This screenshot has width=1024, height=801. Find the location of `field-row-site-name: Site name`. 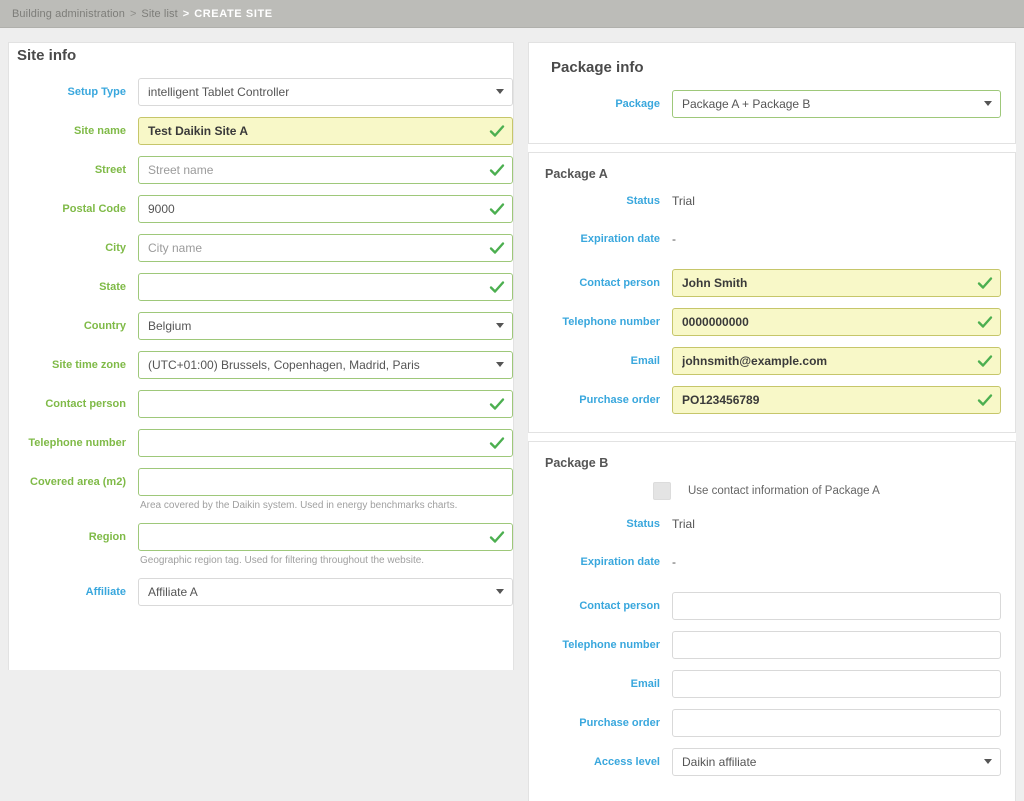

field-row-site-name: Site name is located at coordinates (261, 131).